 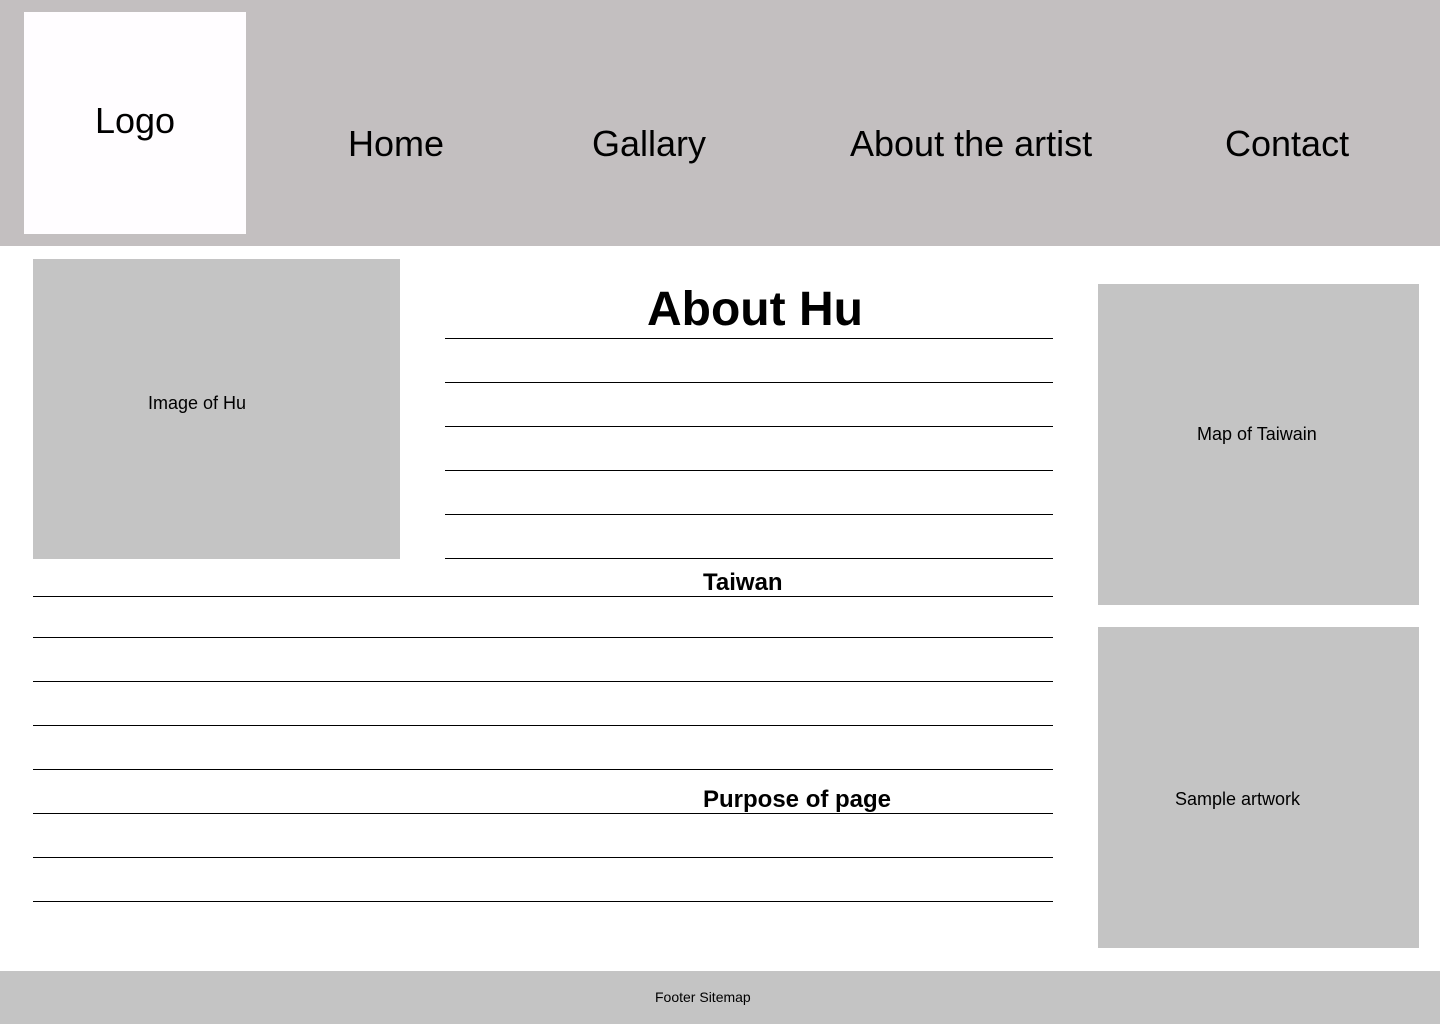 What do you see at coordinates (703, 997) in the screenshot?
I see `footer-sitemap: Footer Sitemap` at bounding box center [703, 997].